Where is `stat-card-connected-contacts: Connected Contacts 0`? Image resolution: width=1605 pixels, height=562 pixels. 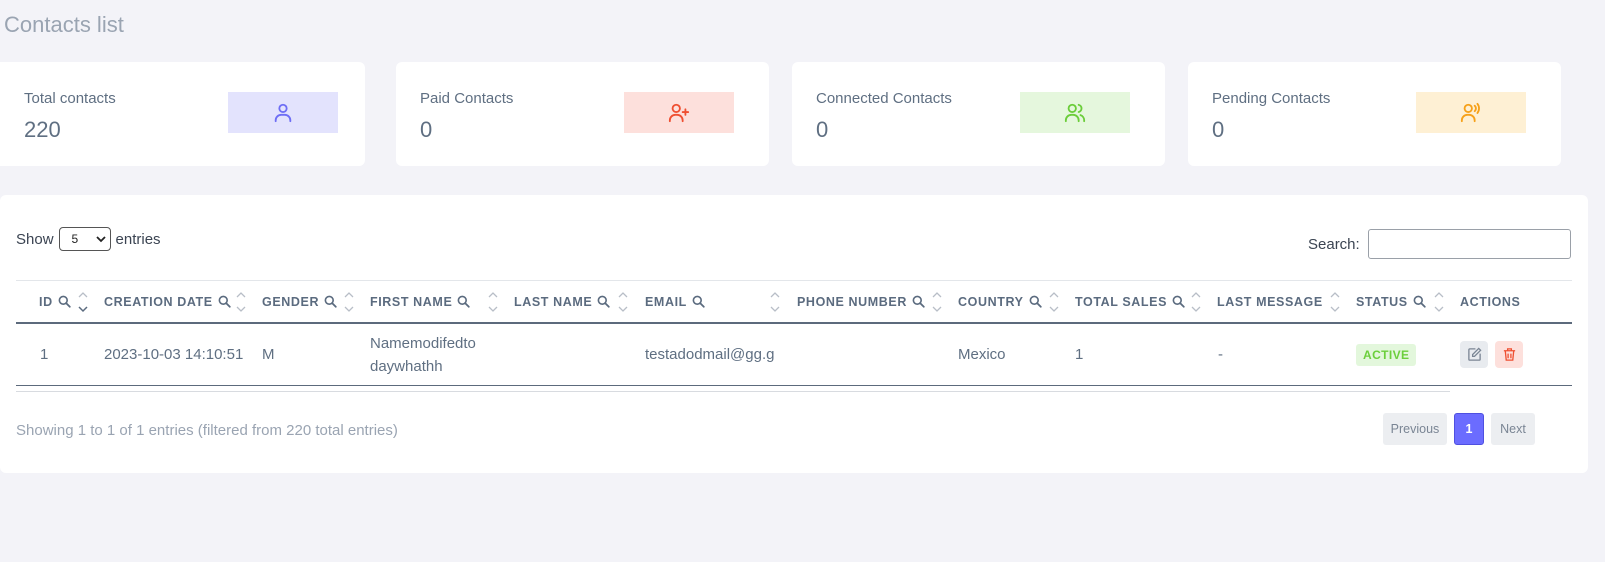 stat-card-connected-contacts: Connected Contacts 0 is located at coordinates (978, 114).